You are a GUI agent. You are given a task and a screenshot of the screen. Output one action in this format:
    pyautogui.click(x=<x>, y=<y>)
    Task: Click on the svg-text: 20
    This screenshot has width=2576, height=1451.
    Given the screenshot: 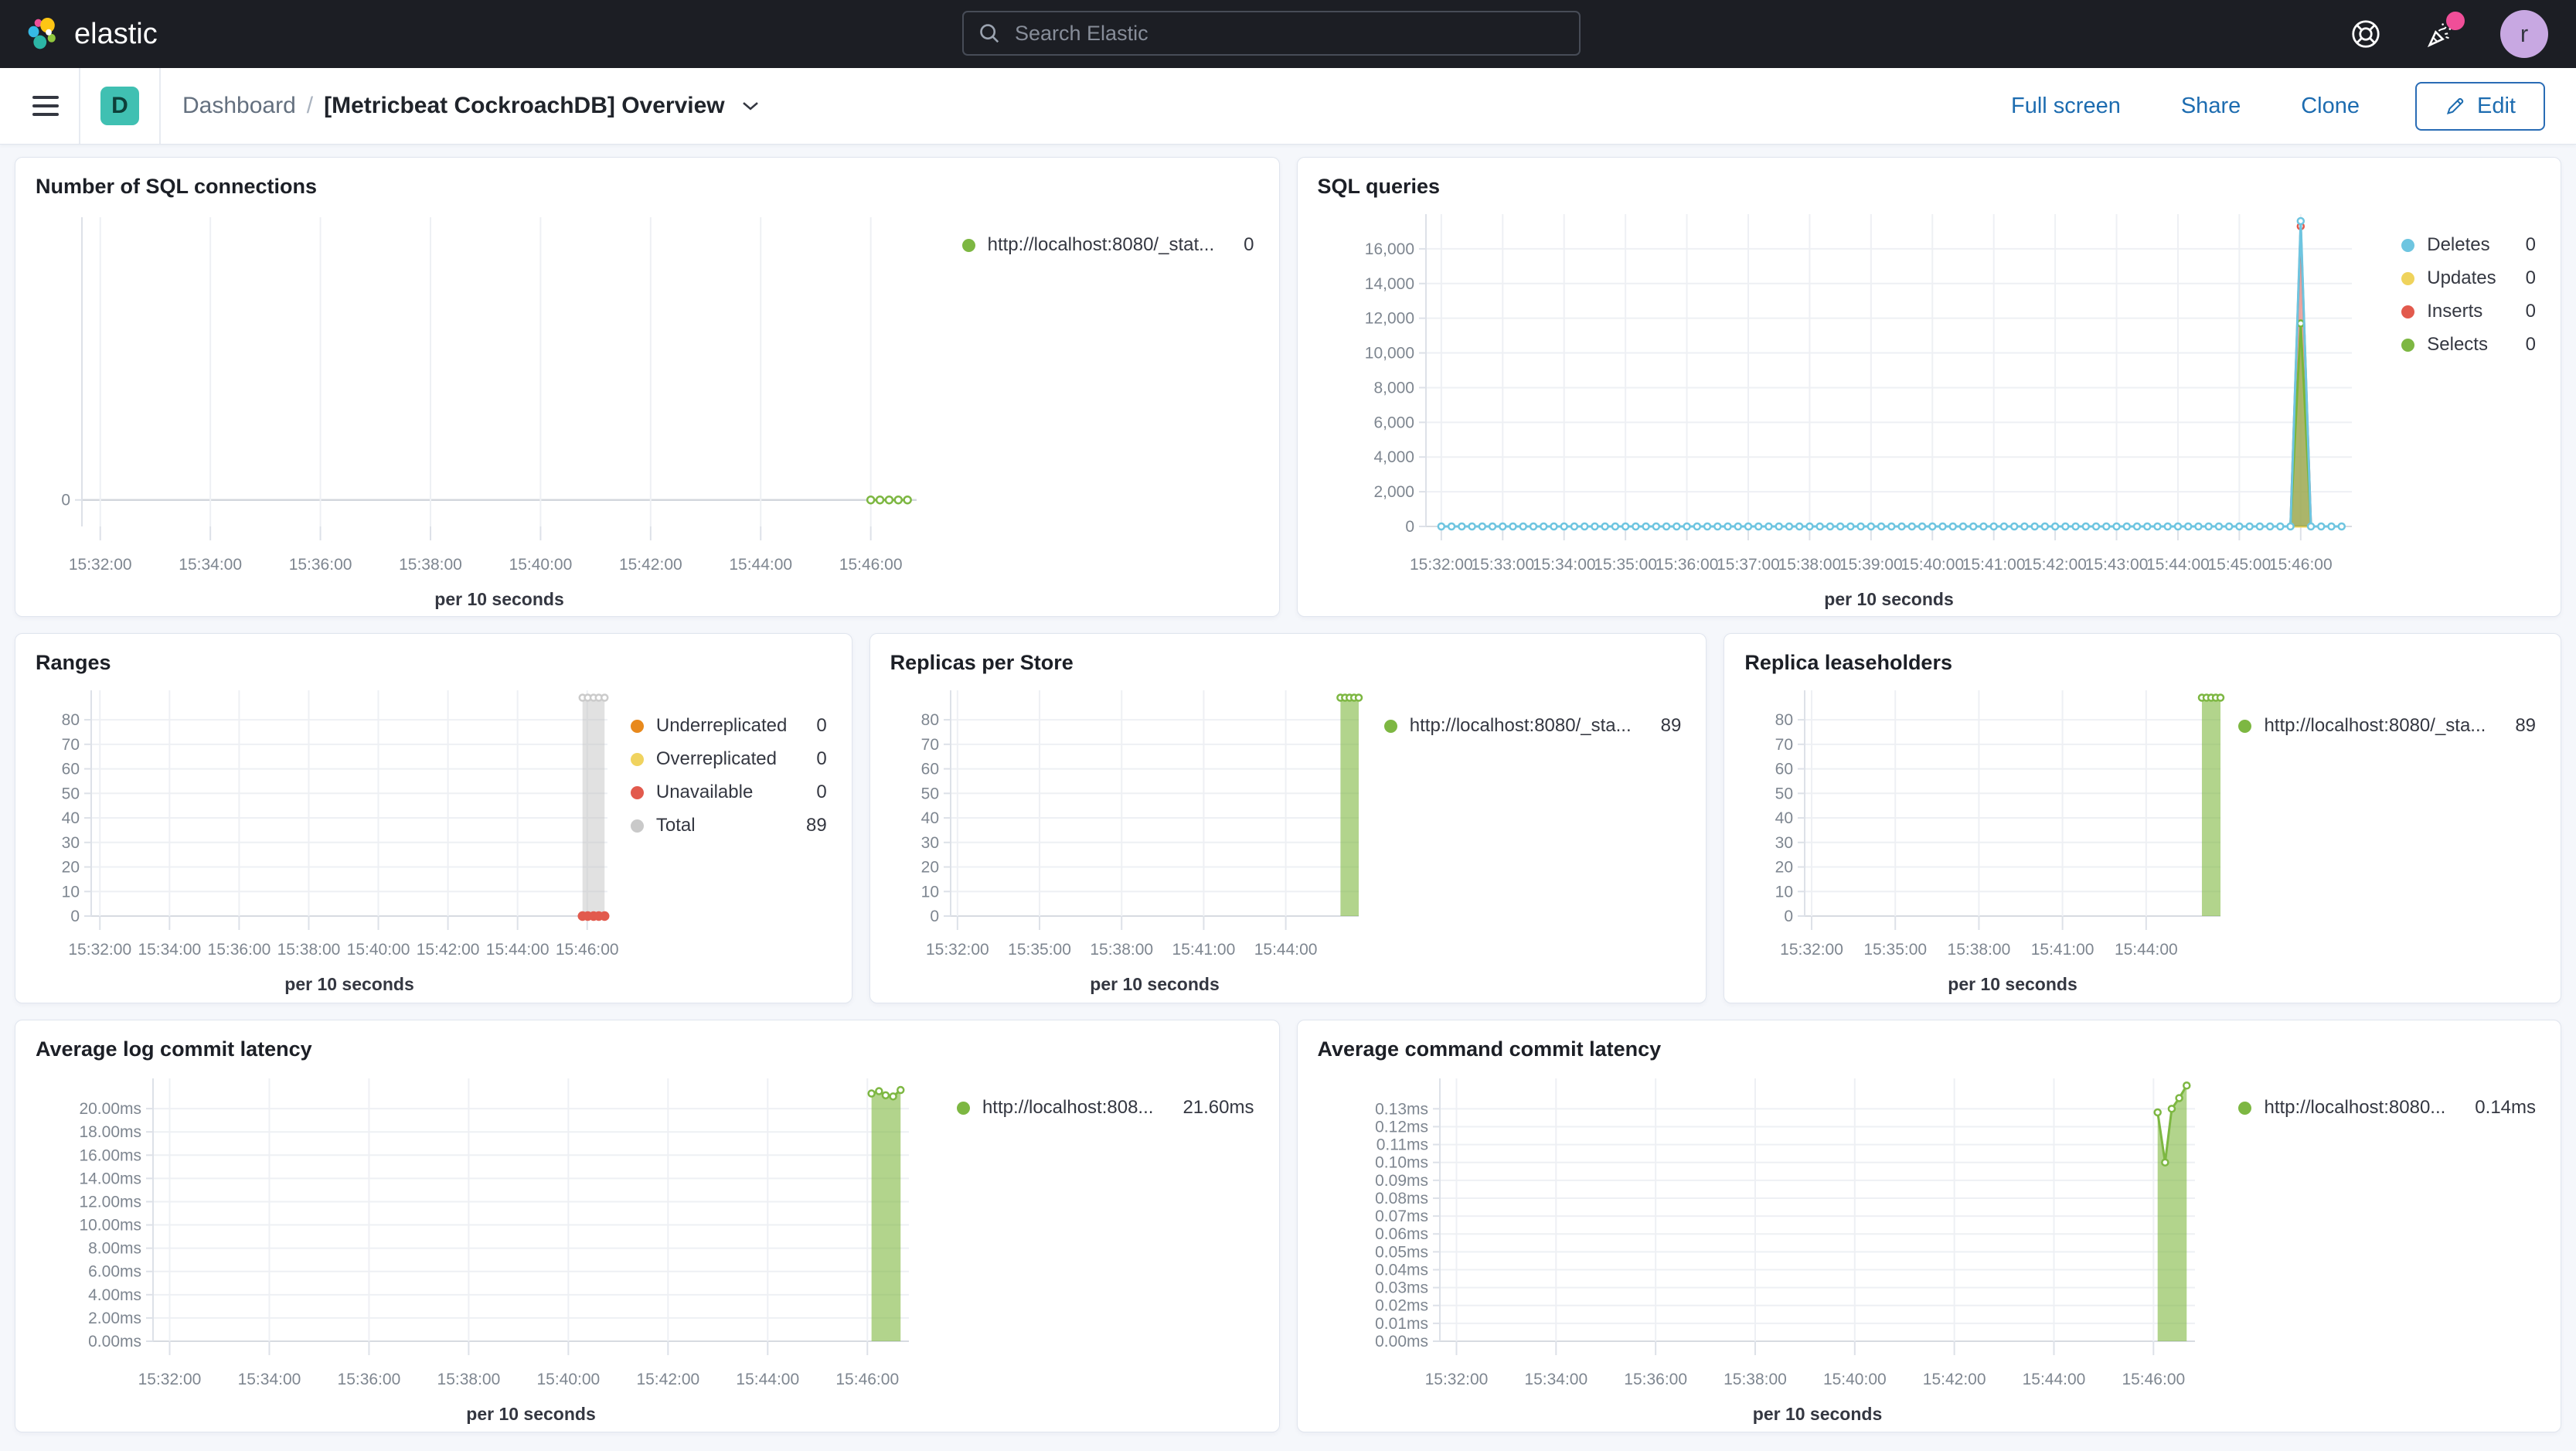 What is the action you would take?
    pyautogui.click(x=1784, y=868)
    